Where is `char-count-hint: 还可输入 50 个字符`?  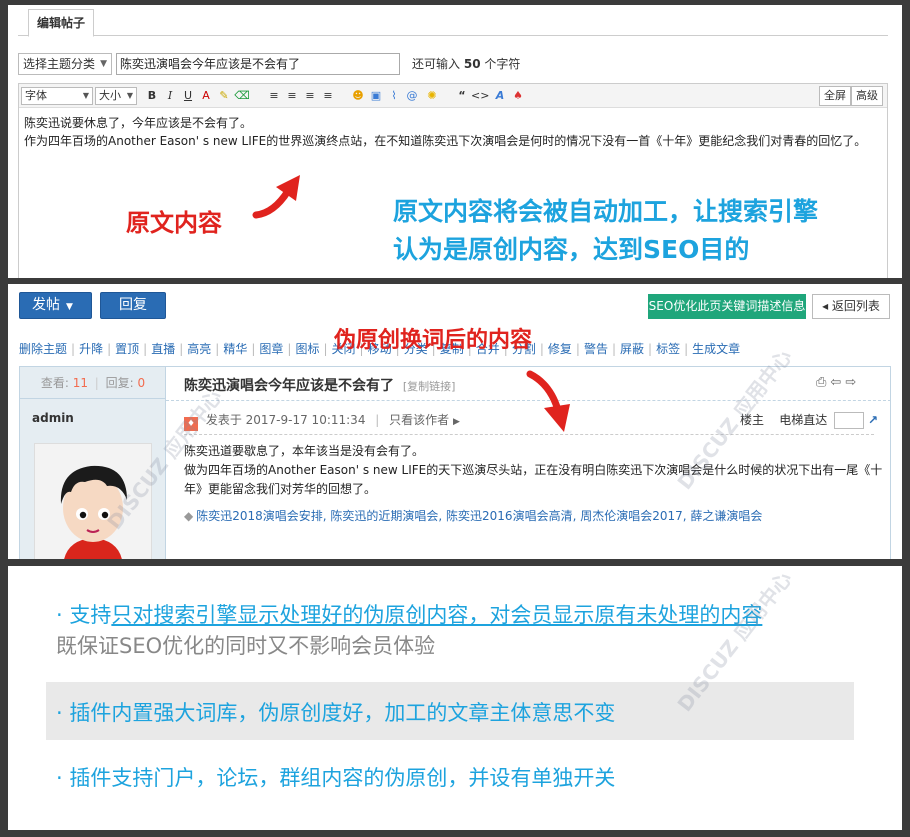 char-count-hint: 还可输入 50 个字符 is located at coordinates (466, 64).